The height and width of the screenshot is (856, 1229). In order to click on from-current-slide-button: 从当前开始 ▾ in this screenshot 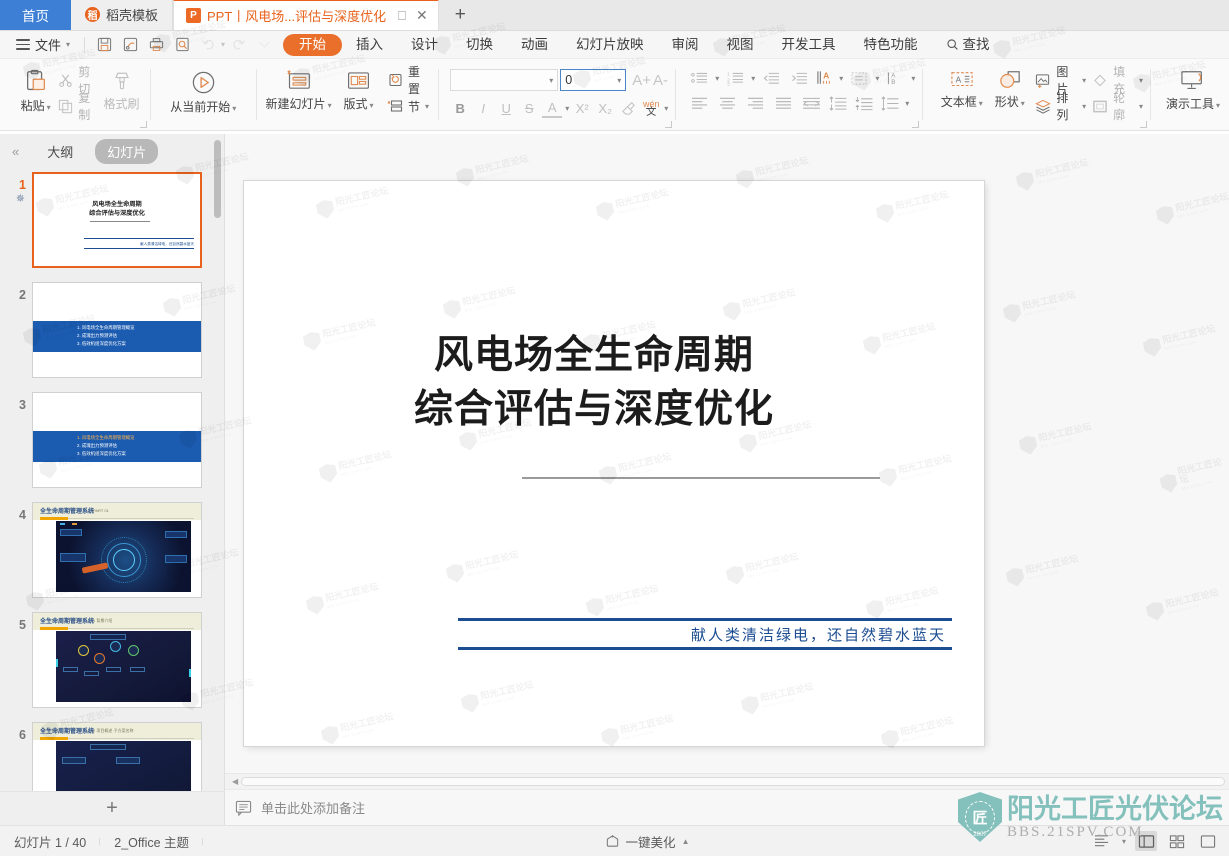, I will do `click(203, 89)`.